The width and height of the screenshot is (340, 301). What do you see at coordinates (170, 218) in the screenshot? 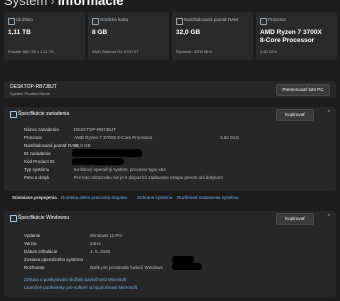
I see `windows-specs-header: Špecifikácie Windowsu Kopírovať ^` at bounding box center [170, 218].